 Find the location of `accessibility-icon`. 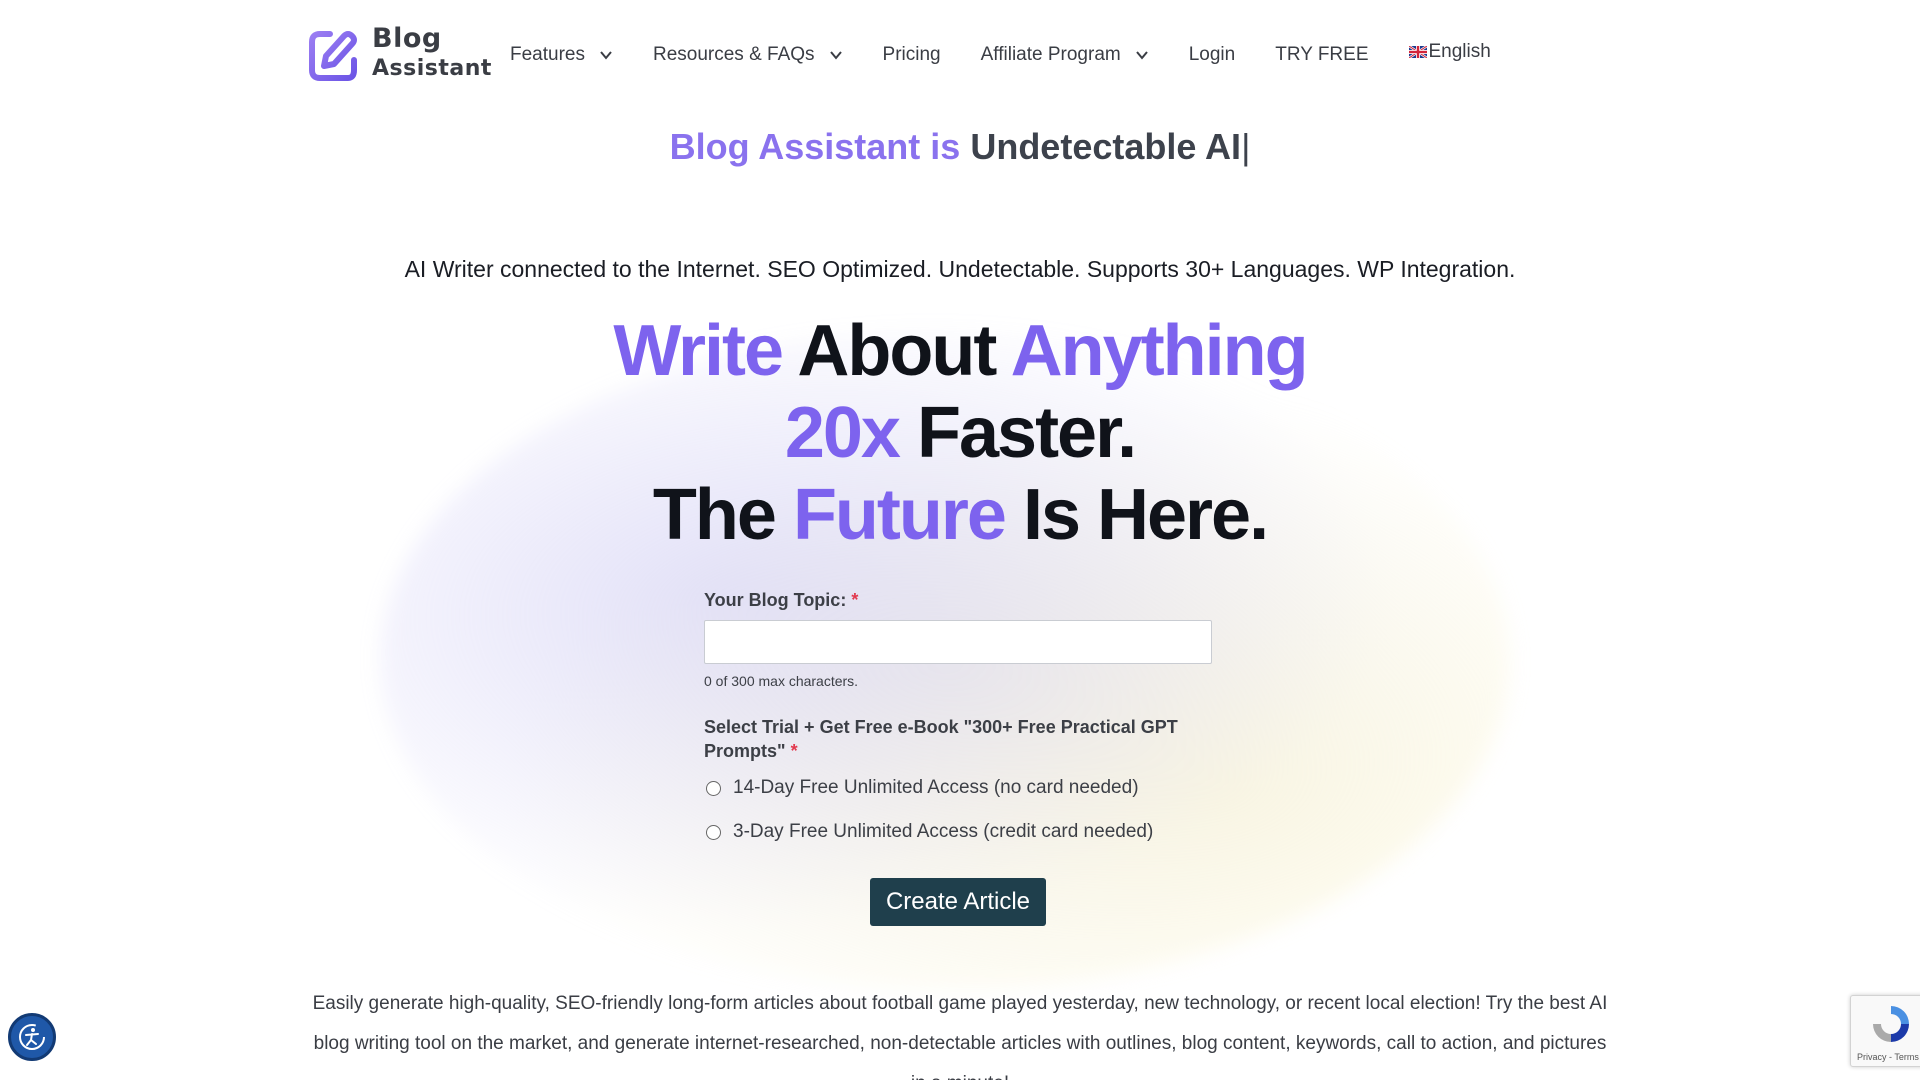

accessibility-icon is located at coordinates (32, 1037).